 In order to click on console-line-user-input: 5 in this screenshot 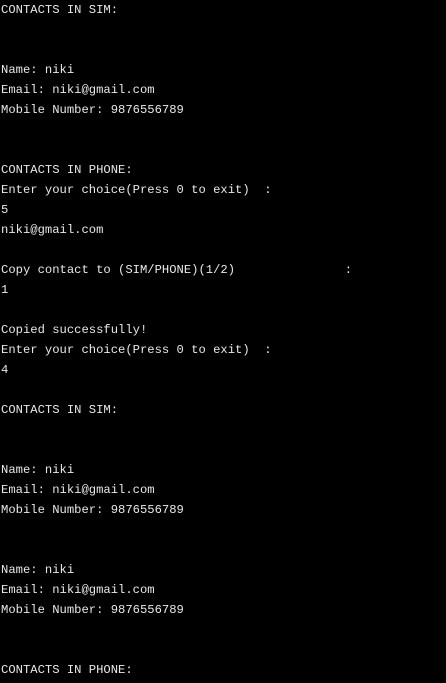, I will do `click(5, 210)`.